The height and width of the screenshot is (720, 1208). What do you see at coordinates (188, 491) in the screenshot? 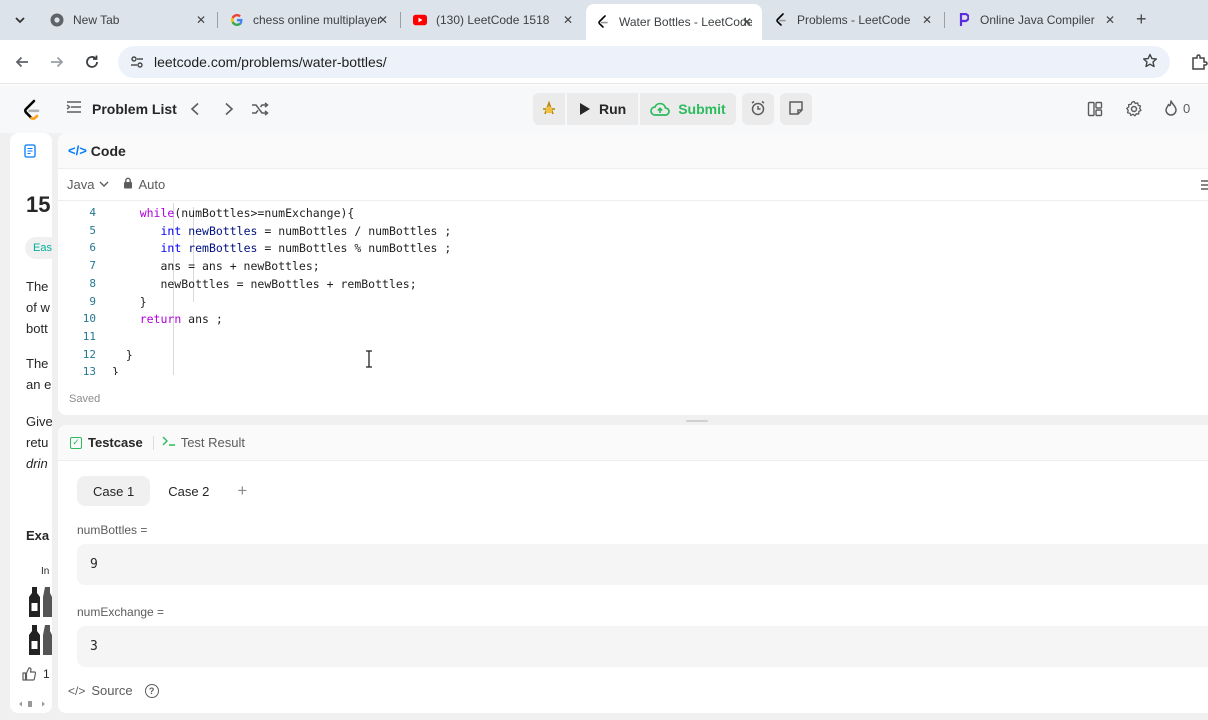
I see `case-tab-2: Case 2` at bounding box center [188, 491].